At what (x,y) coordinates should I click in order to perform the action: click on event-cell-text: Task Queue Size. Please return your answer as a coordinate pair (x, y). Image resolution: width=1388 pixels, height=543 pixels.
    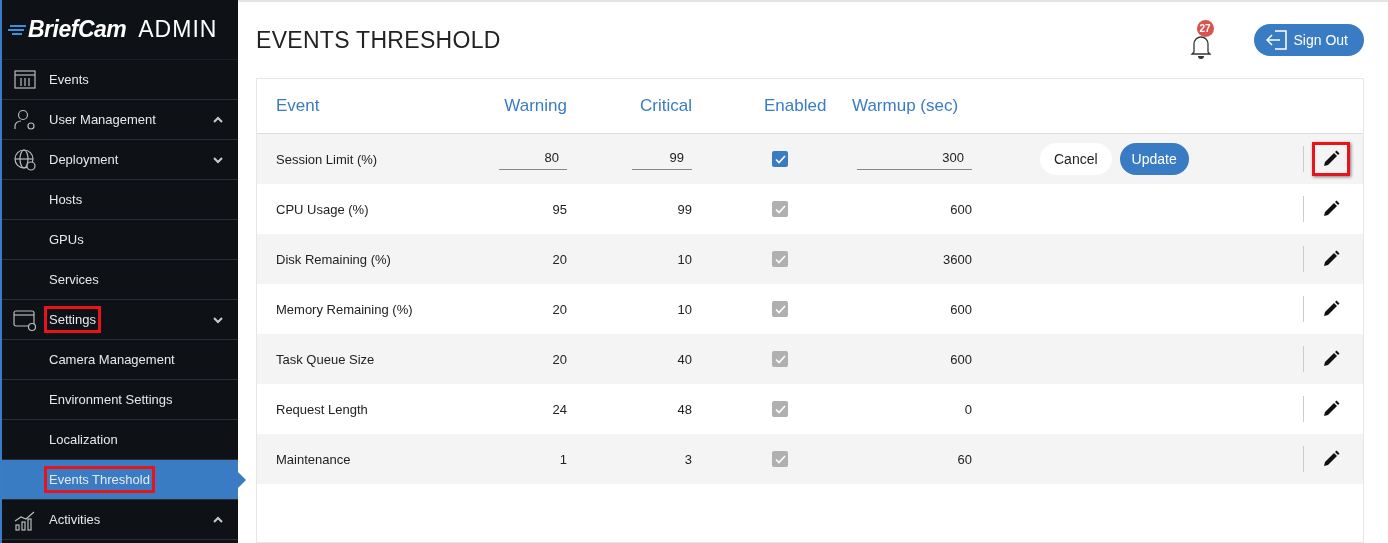
    Looking at the image, I should click on (325, 359).